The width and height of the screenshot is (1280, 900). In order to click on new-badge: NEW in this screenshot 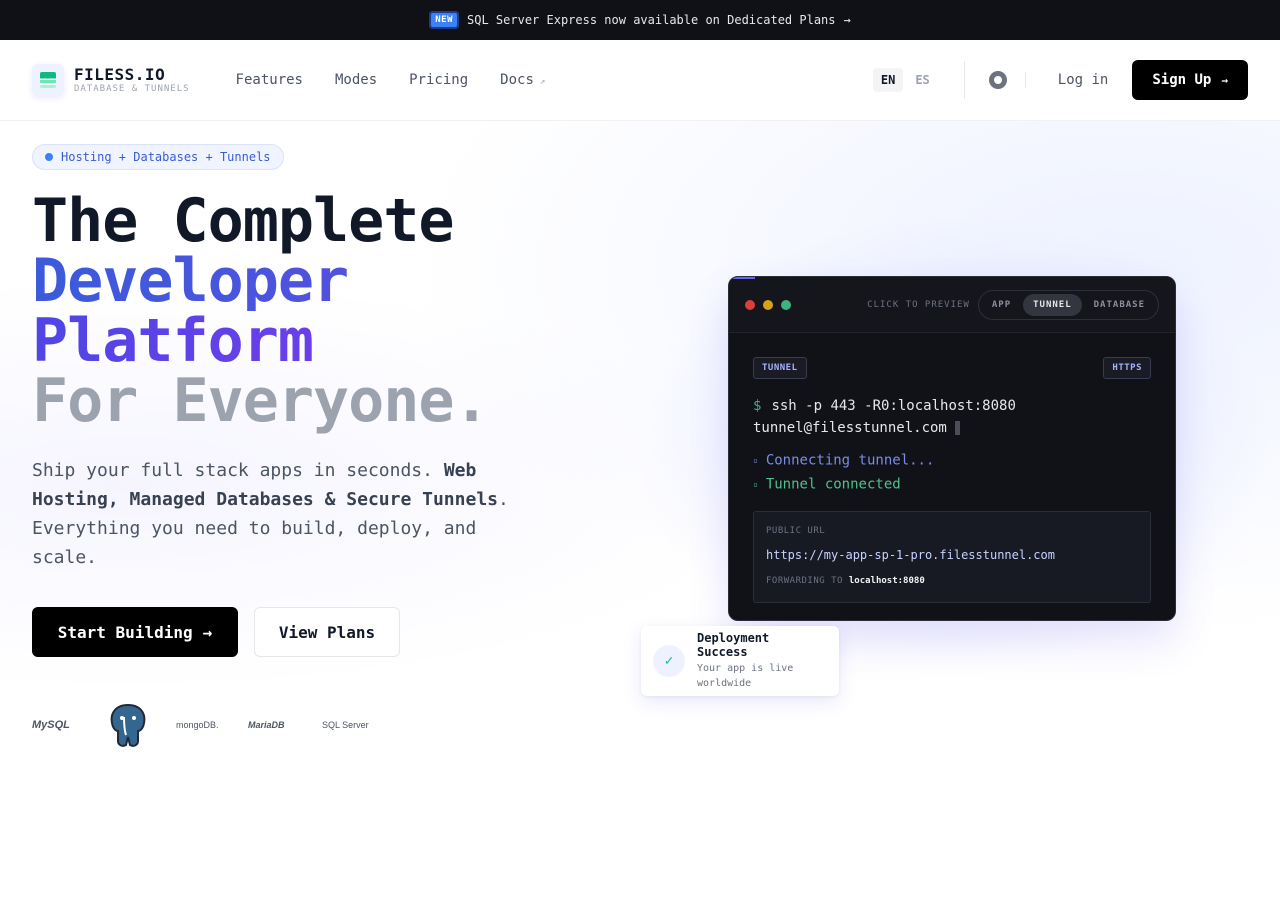, I will do `click(444, 20)`.